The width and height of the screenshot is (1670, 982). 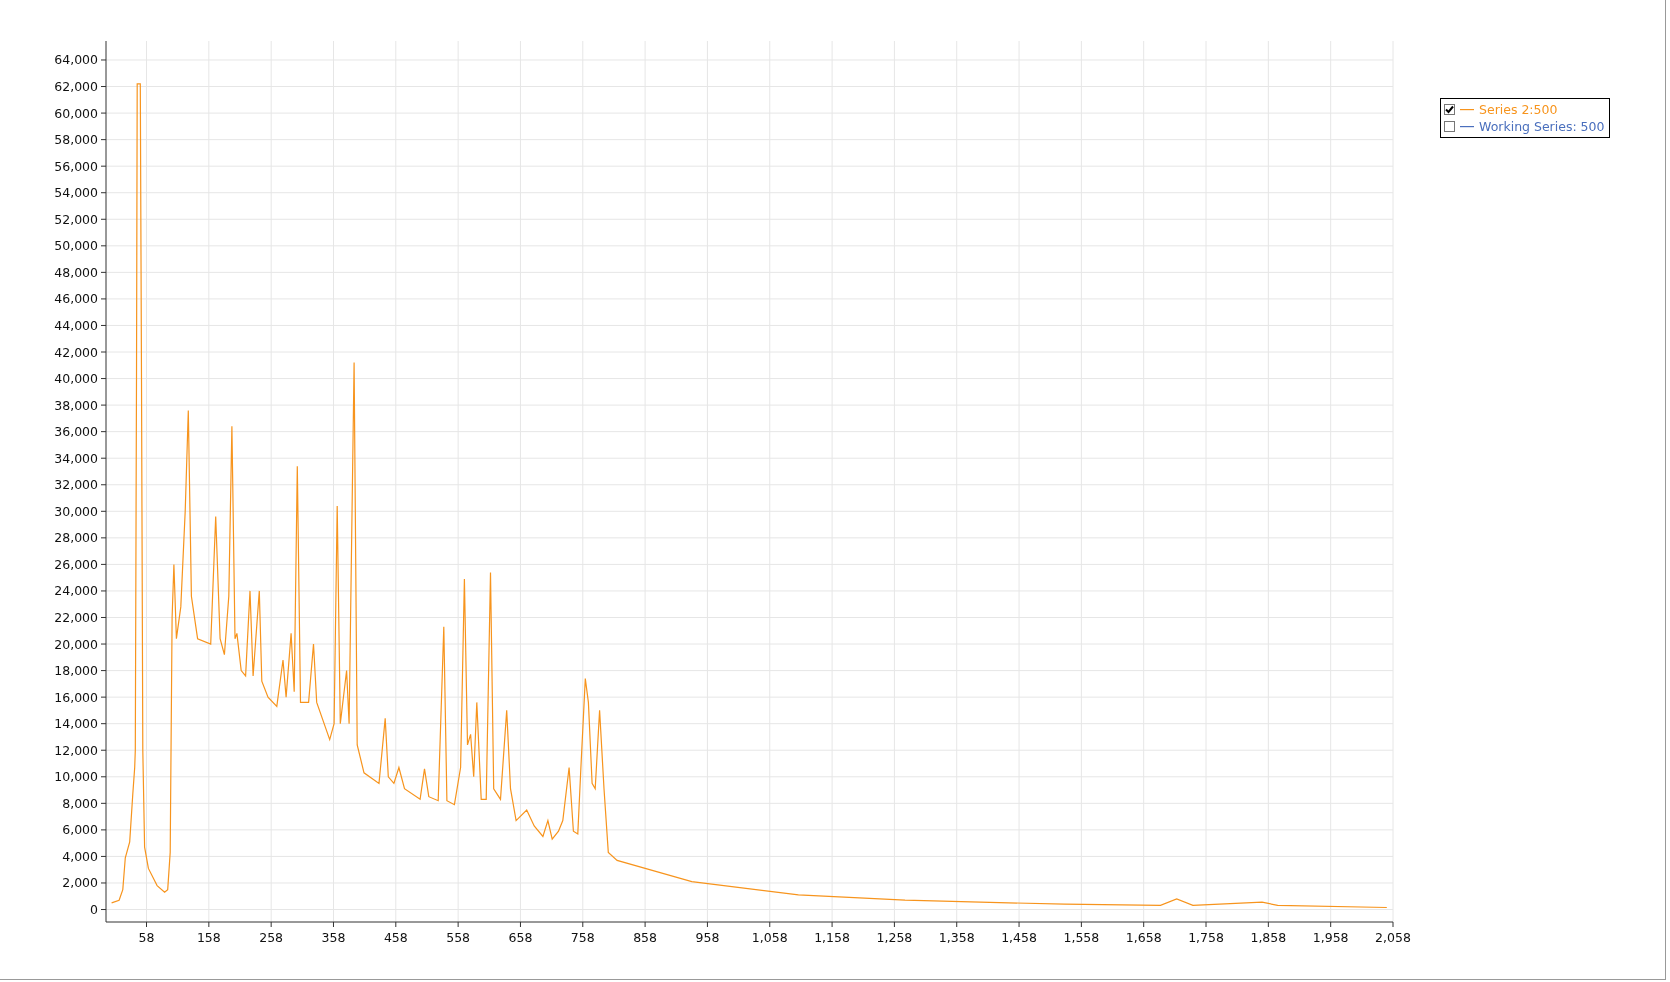 I want to click on tick-label: 1,858, so click(x=1268, y=937).